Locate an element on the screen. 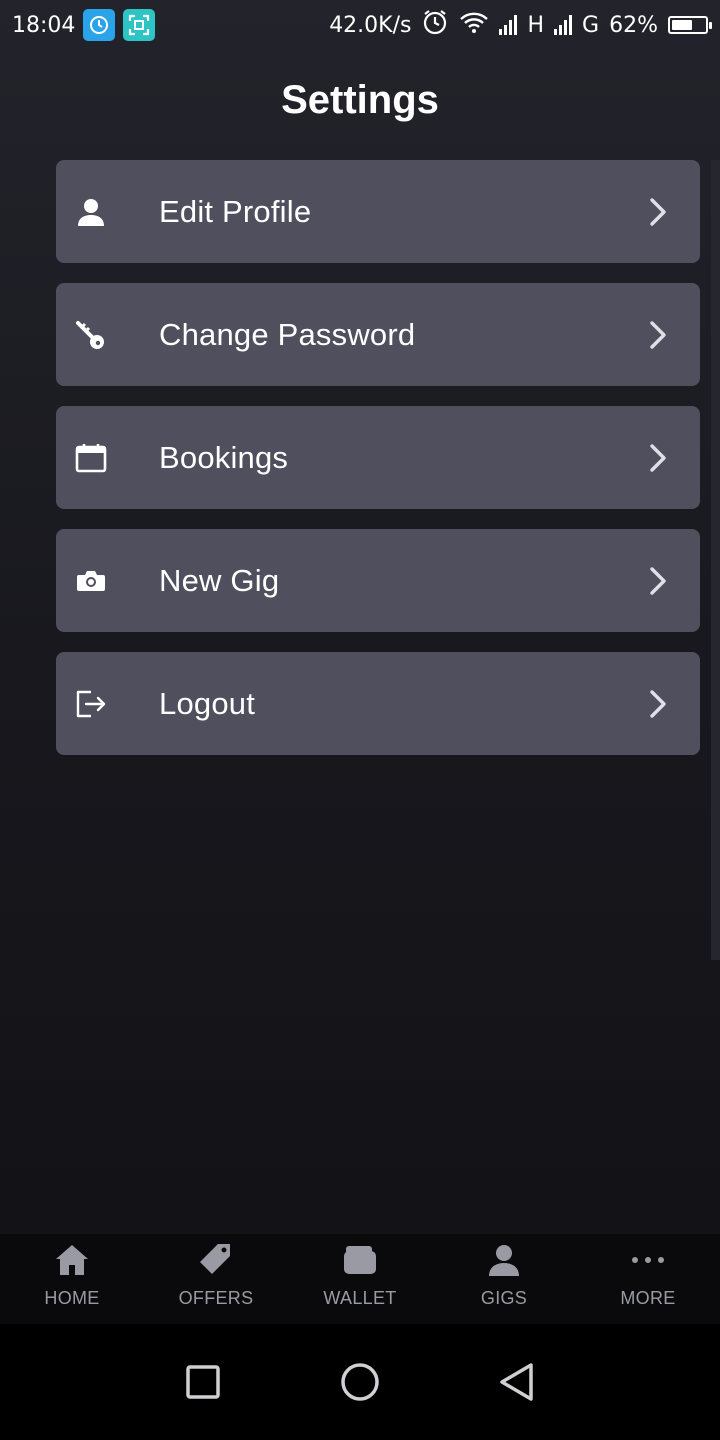 The height and width of the screenshot is (1440, 720). nav-more: MORE is located at coordinates (648, 1279).